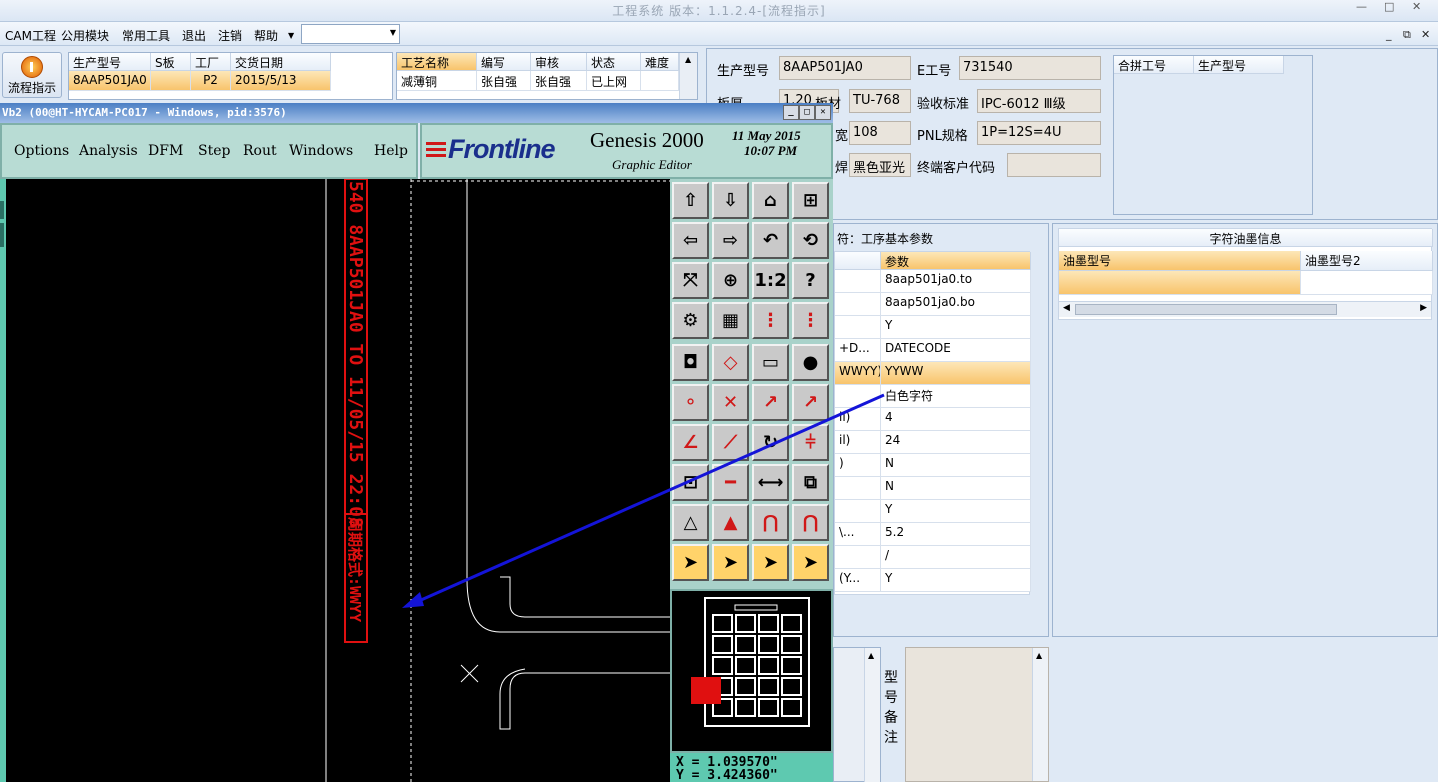  I want to click on col-s-board: S板, so click(171, 62).